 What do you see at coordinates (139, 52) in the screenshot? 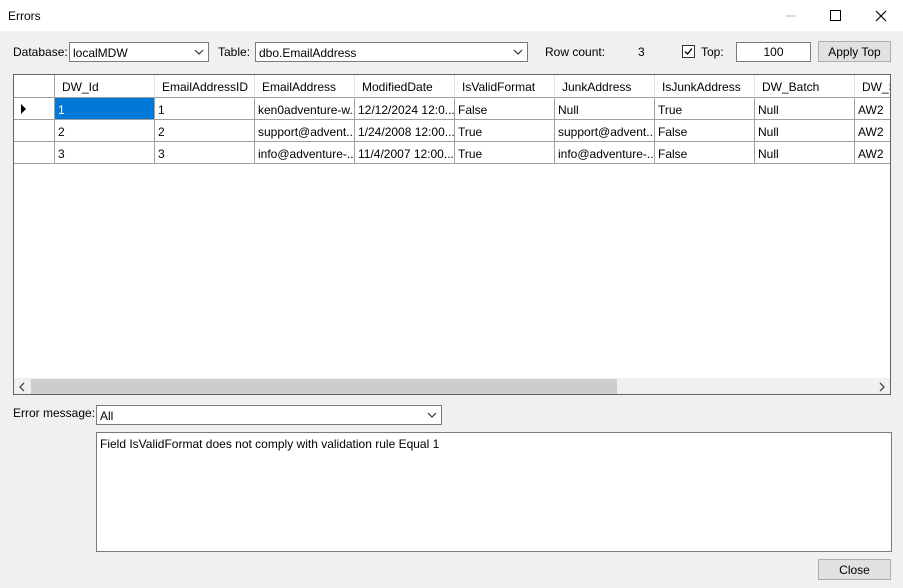
I see `database-select: localMDW` at bounding box center [139, 52].